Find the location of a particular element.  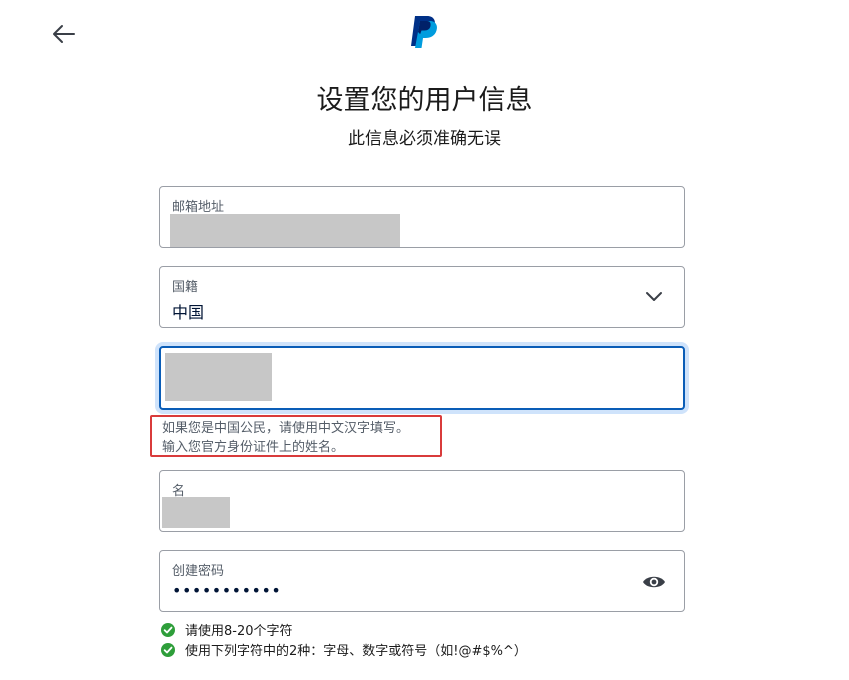

requirement-length: 请使用8-20个字符 is located at coordinates (227, 629).